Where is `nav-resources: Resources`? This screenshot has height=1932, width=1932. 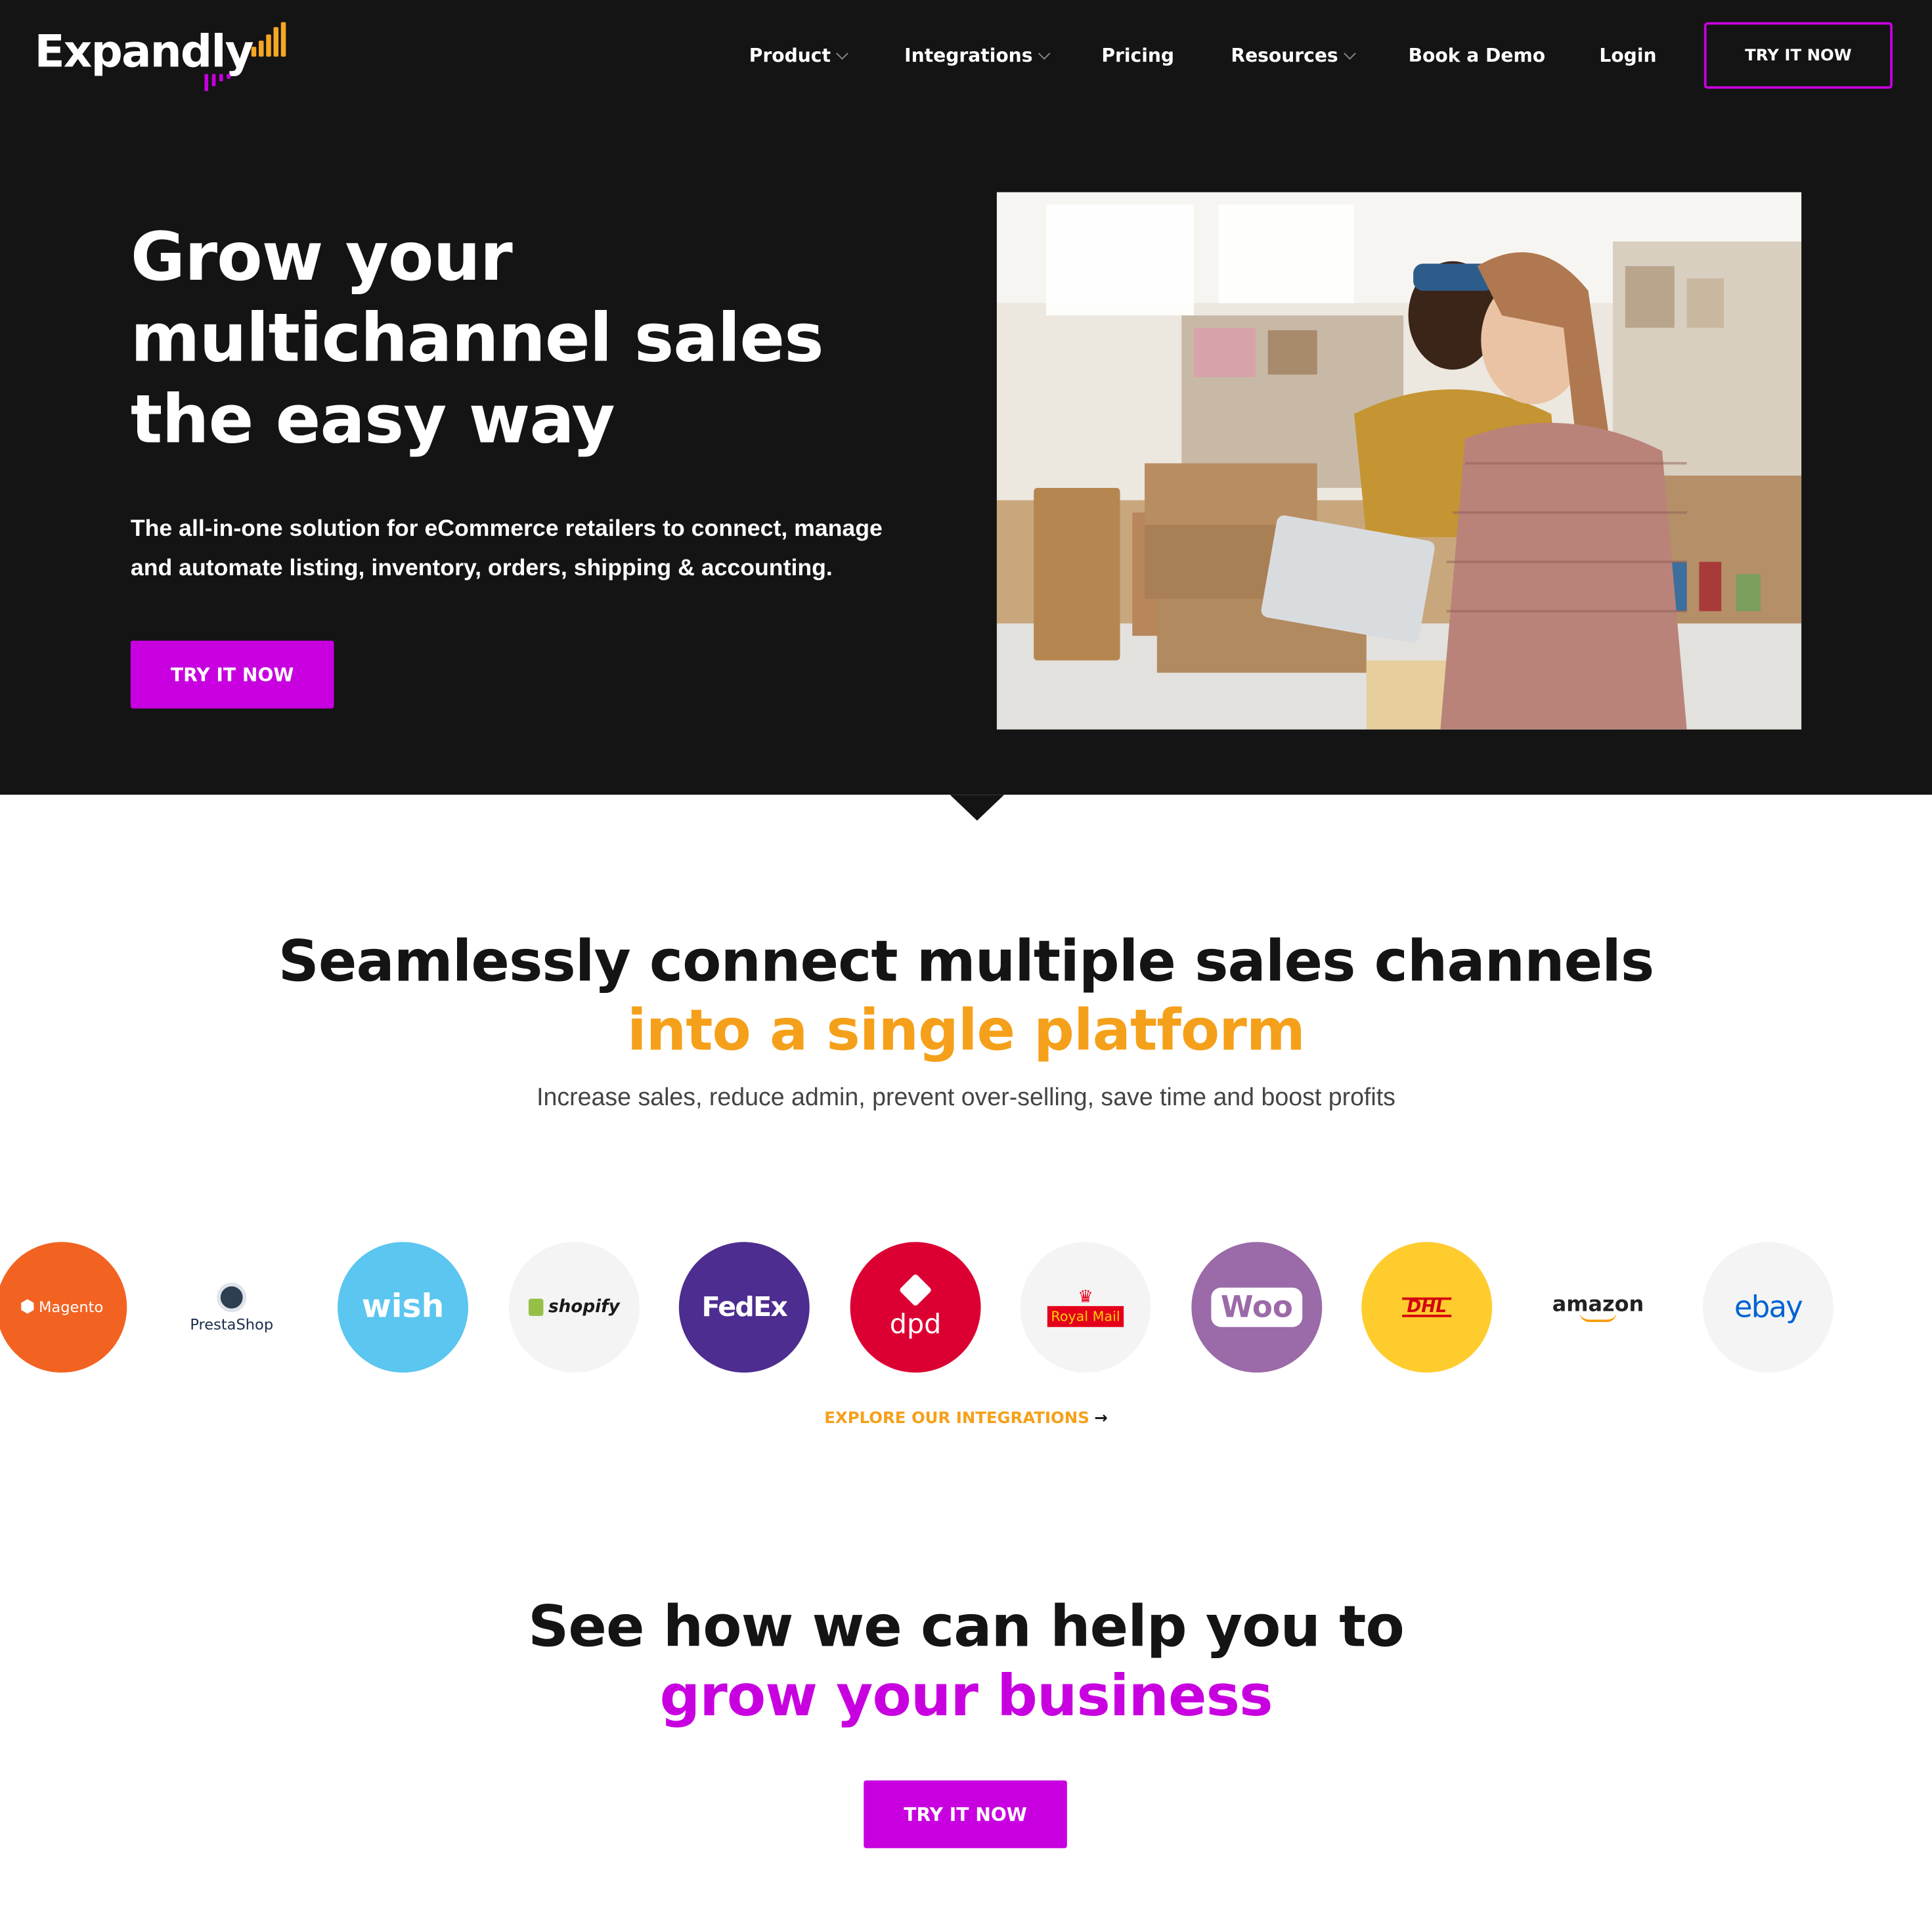 nav-resources: Resources is located at coordinates (1293, 58).